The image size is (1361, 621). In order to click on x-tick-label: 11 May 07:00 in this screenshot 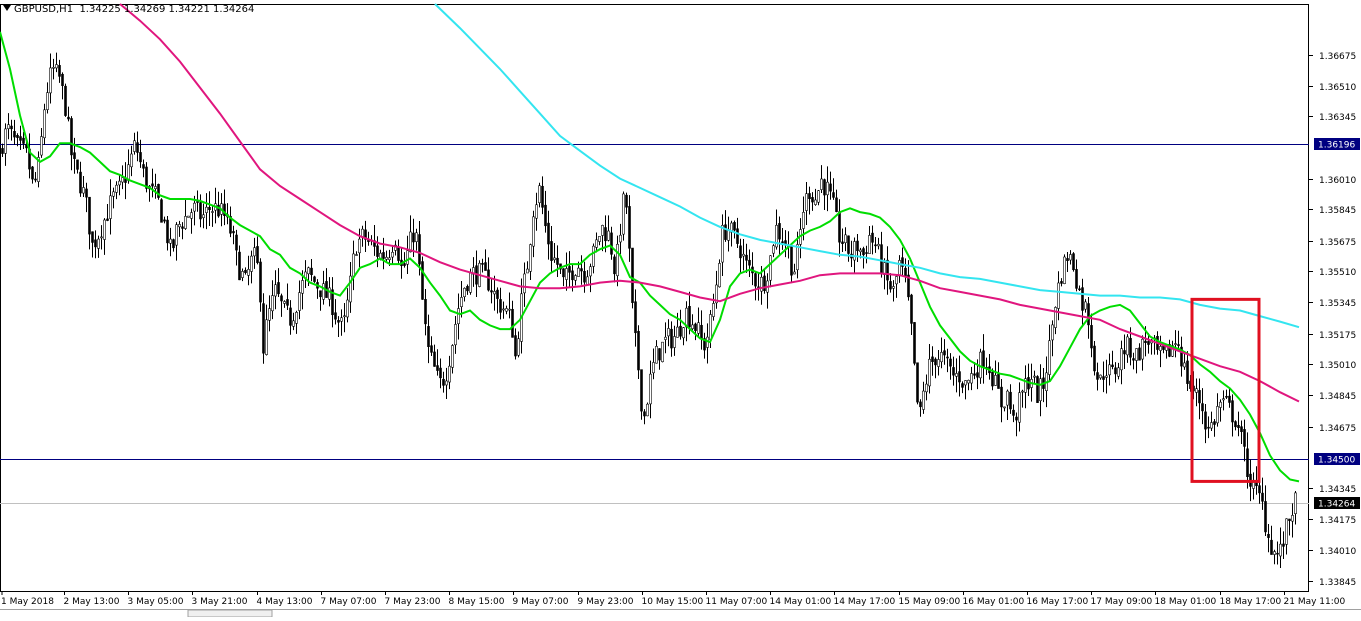, I will do `click(737, 602)`.